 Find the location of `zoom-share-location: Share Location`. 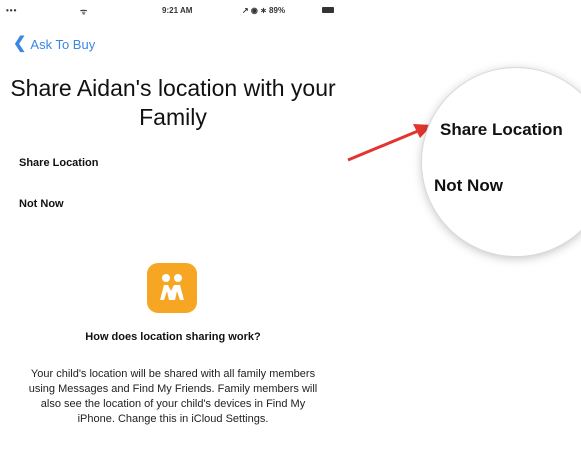

zoom-share-location: Share Location is located at coordinates (501, 129).